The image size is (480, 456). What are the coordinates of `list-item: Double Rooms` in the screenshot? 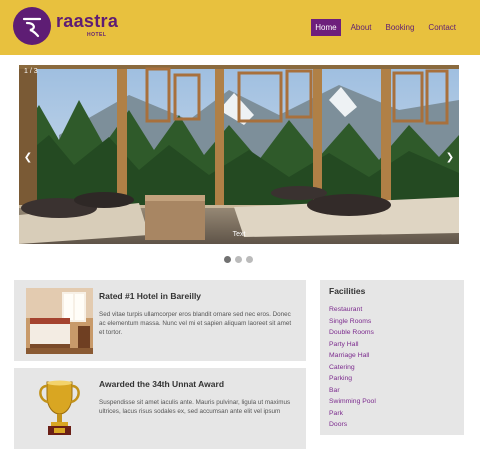 It's located at (392, 333).